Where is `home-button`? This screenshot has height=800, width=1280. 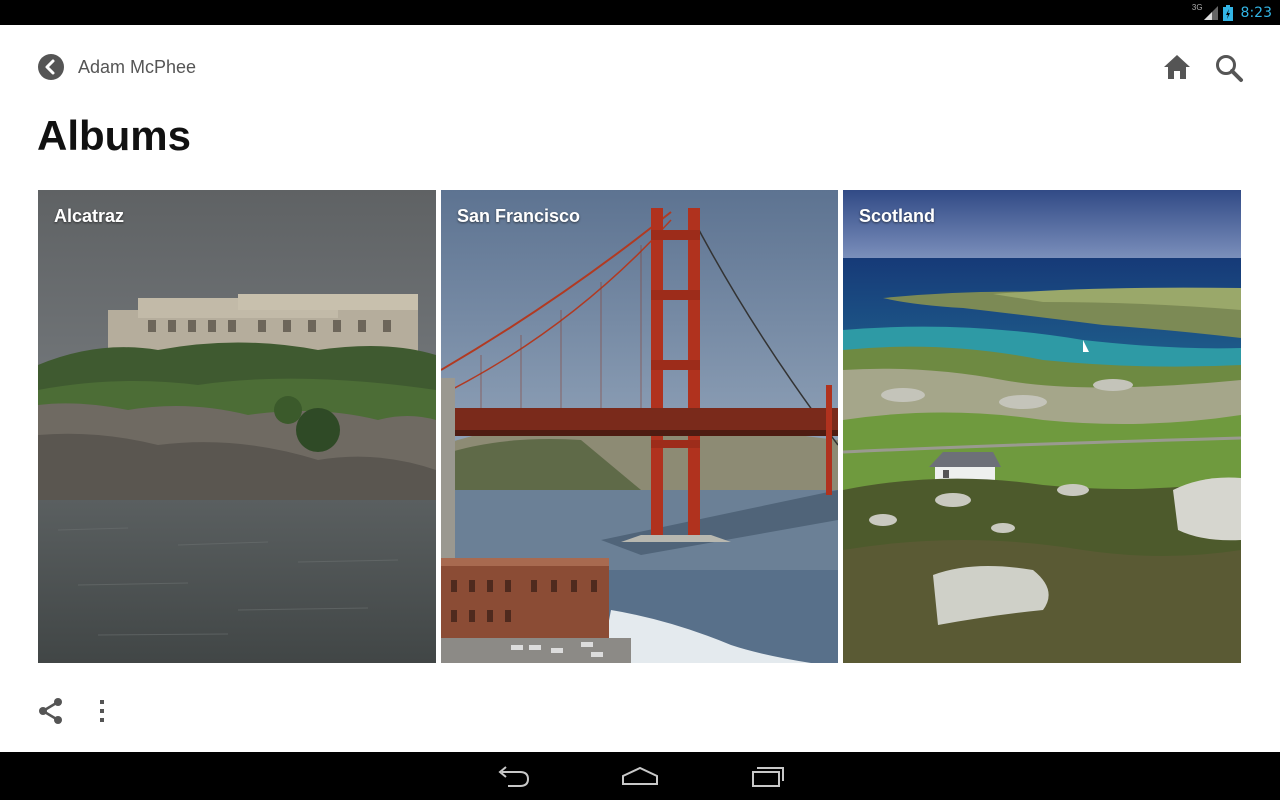
home-button is located at coordinates (1177, 67).